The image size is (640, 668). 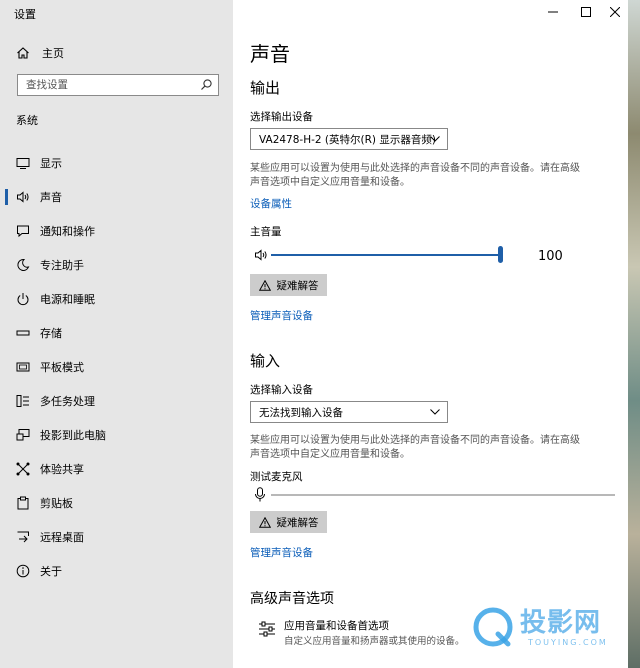 What do you see at coordinates (260, 494) in the screenshot?
I see `microphone-icon` at bounding box center [260, 494].